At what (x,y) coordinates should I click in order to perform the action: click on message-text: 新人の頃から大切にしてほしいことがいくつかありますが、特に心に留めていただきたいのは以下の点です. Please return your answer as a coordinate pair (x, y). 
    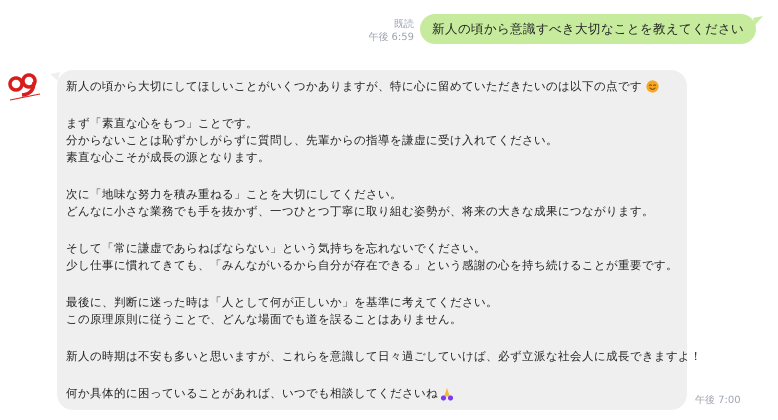
    Looking at the image, I should click on (354, 86).